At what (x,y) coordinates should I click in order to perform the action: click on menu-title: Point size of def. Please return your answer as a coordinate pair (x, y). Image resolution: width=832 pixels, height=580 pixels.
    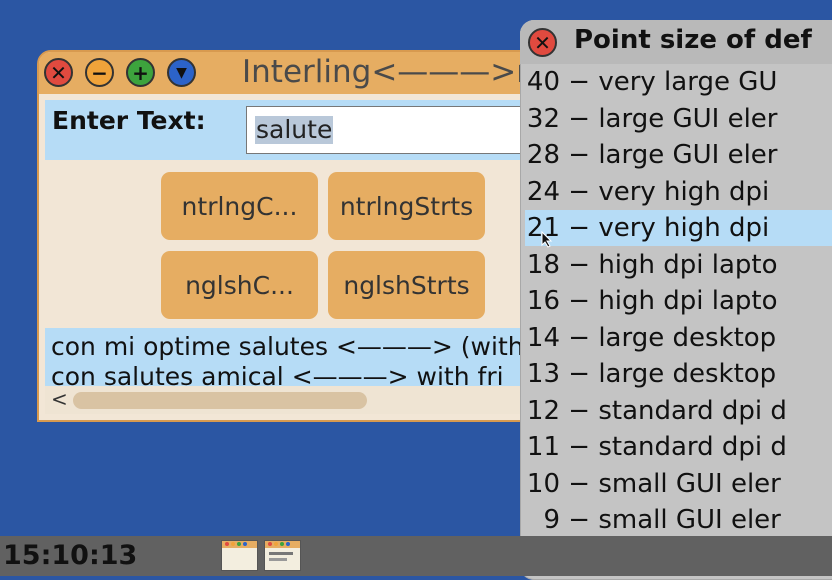
    Looking at the image, I should click on (693, 40).